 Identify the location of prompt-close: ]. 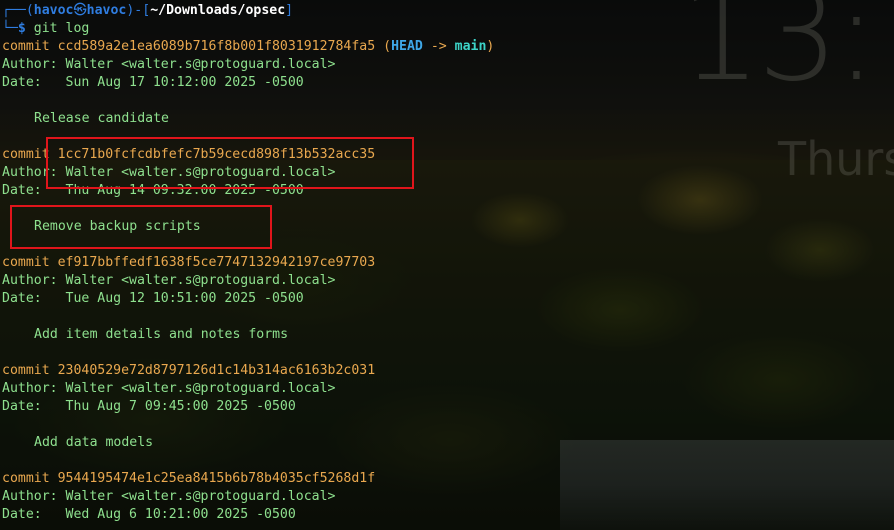
(289, 10).